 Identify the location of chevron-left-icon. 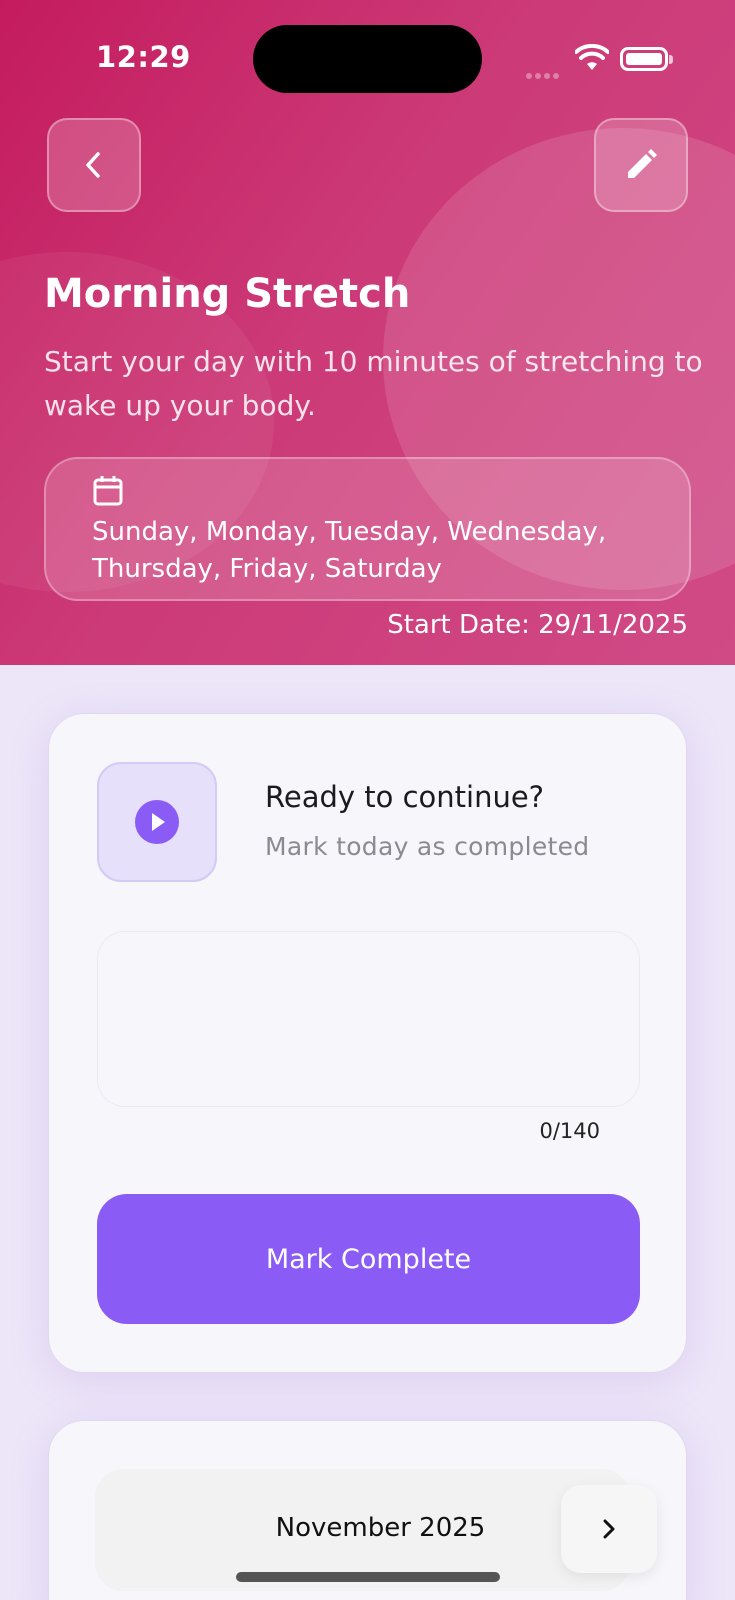
(93, 165).